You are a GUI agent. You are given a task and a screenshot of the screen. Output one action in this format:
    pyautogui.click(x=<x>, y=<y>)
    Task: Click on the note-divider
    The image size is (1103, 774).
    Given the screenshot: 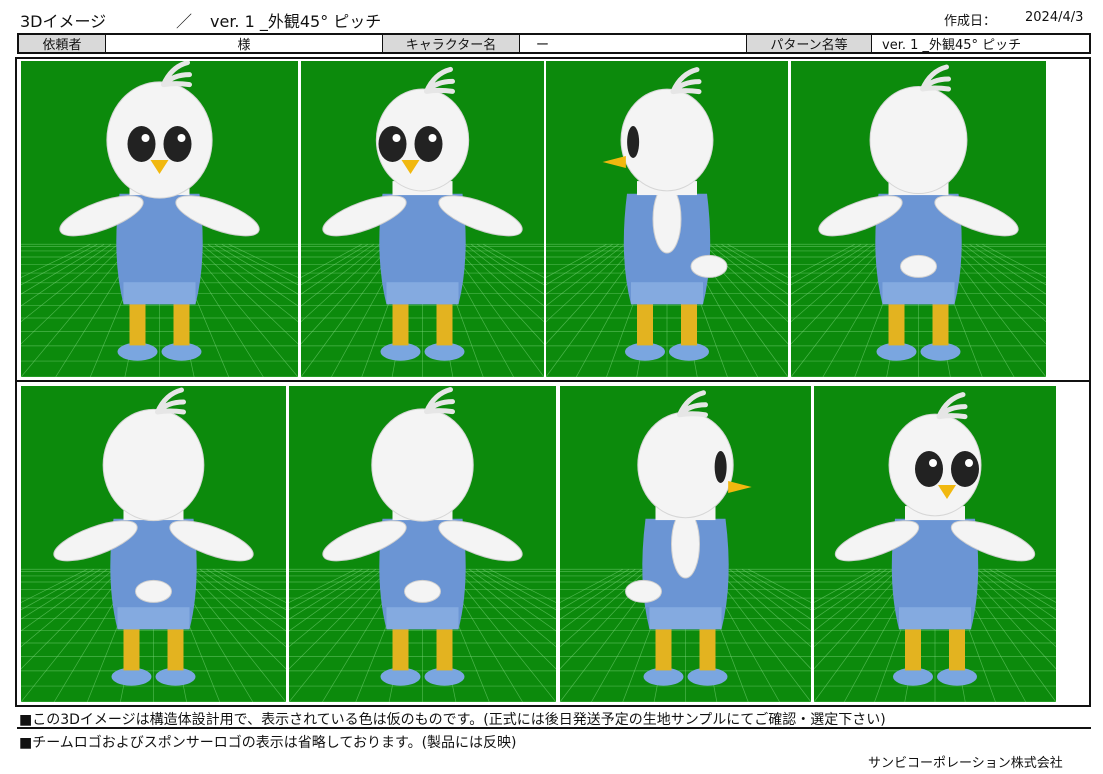 What is the action you would take?
    pyautogui.click(x=554, y=728)
    